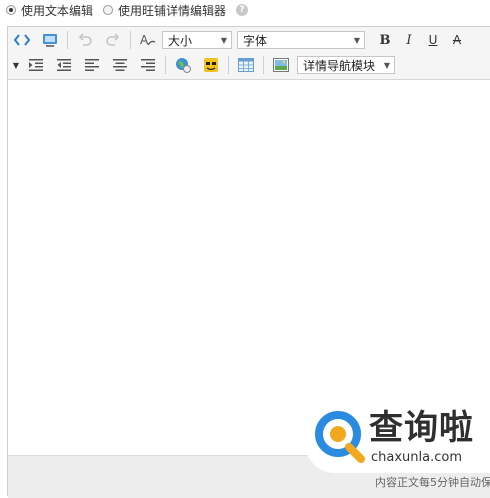  What do you see at coordinates (281, 65) in the screenshot?
I see `image-icon` at bounding box center [281, 65].